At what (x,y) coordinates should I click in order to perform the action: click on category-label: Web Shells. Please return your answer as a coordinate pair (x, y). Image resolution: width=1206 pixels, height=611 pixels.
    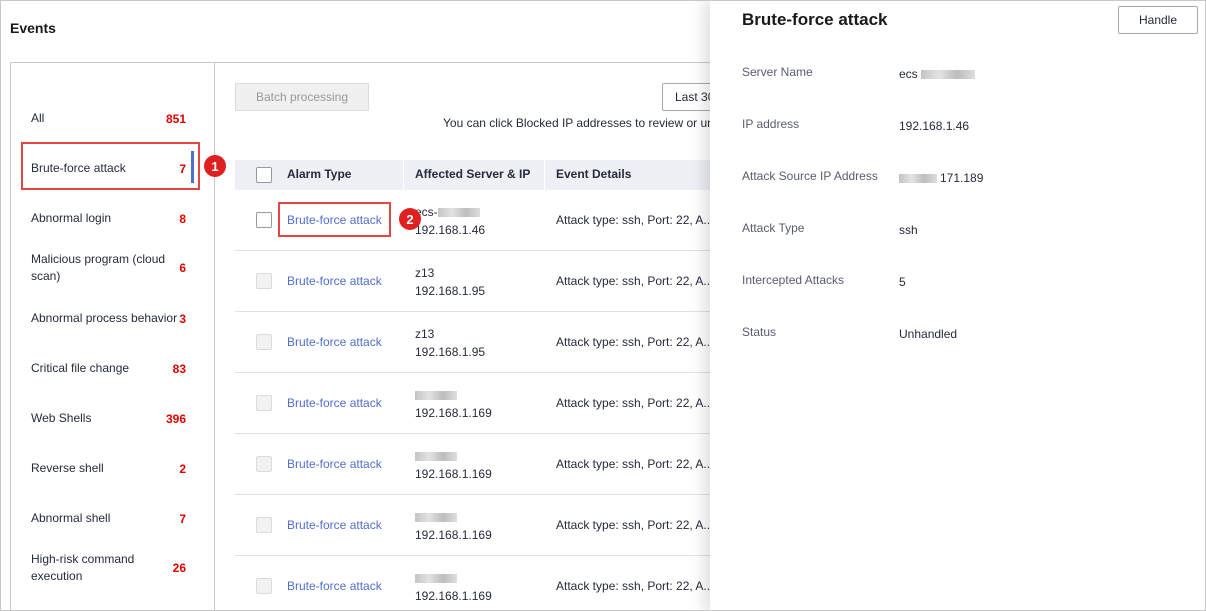
    Looking at the image, I should click on (61, 418).